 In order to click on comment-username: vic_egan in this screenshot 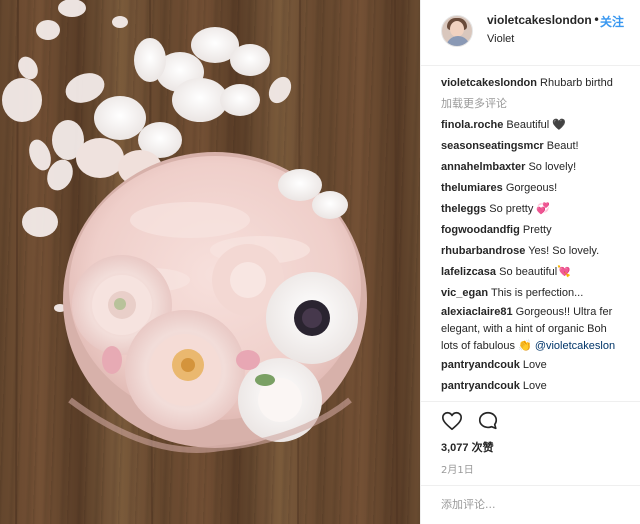, I will do `click(464, 293)`.